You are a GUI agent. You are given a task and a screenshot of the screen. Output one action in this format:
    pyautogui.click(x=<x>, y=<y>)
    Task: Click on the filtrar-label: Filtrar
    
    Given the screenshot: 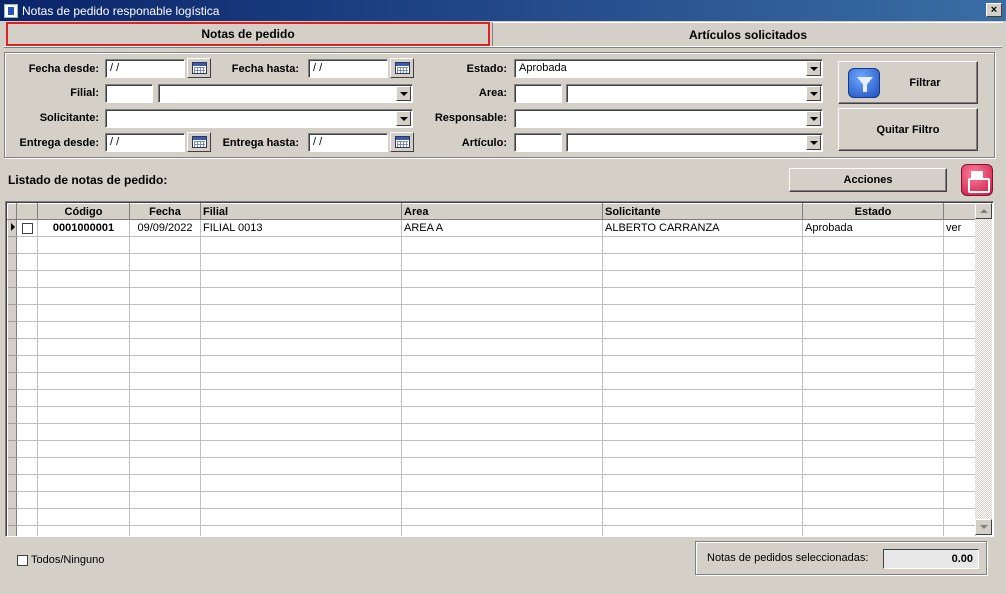 What is the action you would take?
    pyautogui.click(x=925, y=82)
    